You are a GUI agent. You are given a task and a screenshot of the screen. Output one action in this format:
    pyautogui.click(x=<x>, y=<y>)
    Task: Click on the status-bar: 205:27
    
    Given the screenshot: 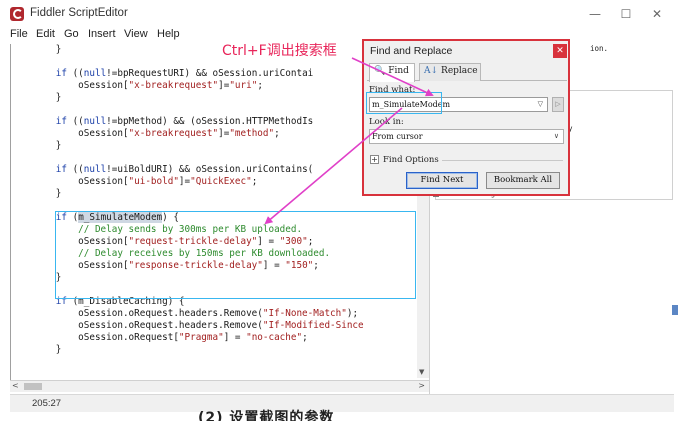 What is the action you would take?
    pyautogui.click(x=342, y=403)
    